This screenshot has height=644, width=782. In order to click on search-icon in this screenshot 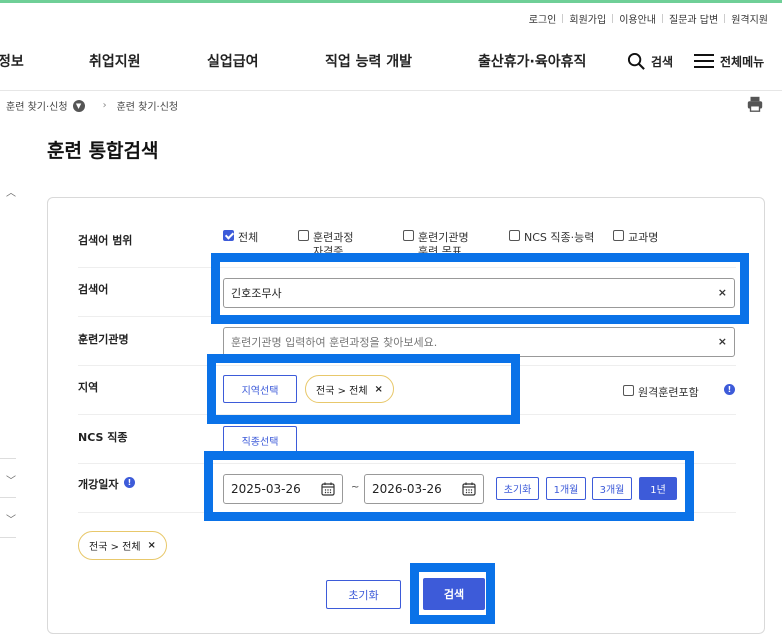, I will do `click(636, 61)`.